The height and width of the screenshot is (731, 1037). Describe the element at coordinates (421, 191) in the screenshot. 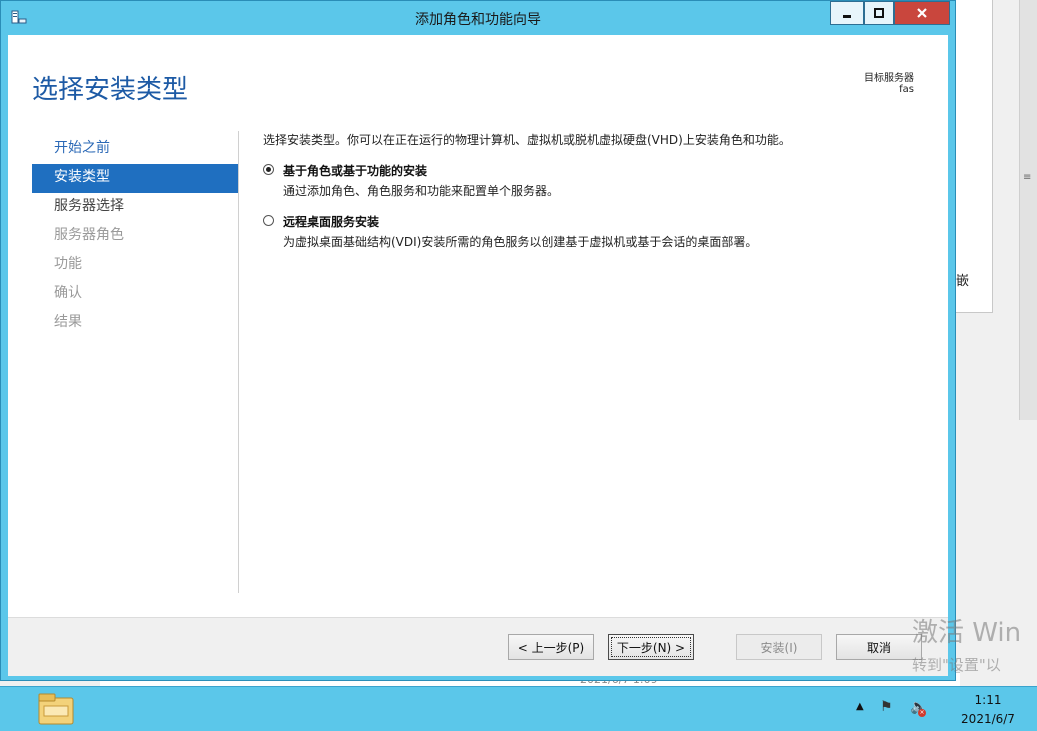

I see `option-description: 通过添加角色、角色服务和功能来配置单个服务器。` at that location.